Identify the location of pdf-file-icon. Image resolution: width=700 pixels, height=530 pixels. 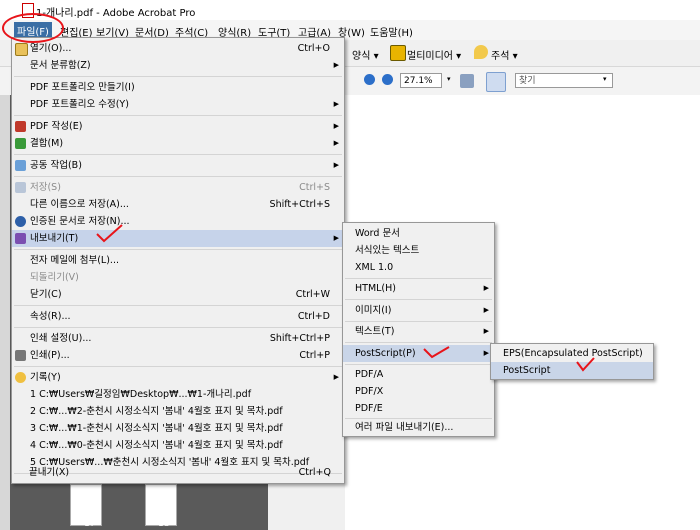
(28, 10).